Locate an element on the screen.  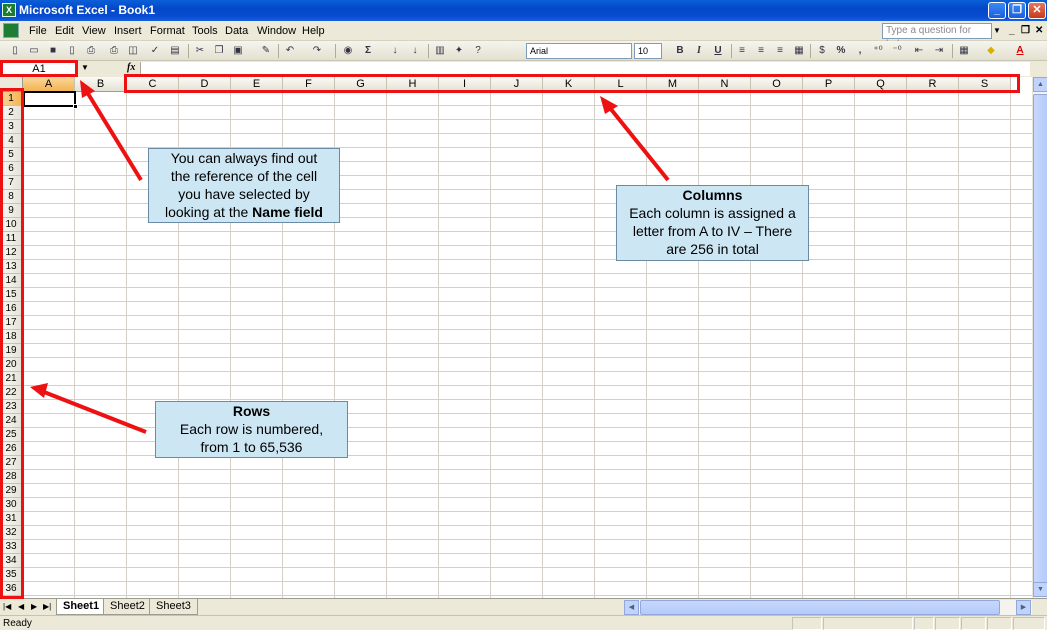
new-icon: ▯ is located at coordinates (15, 51).